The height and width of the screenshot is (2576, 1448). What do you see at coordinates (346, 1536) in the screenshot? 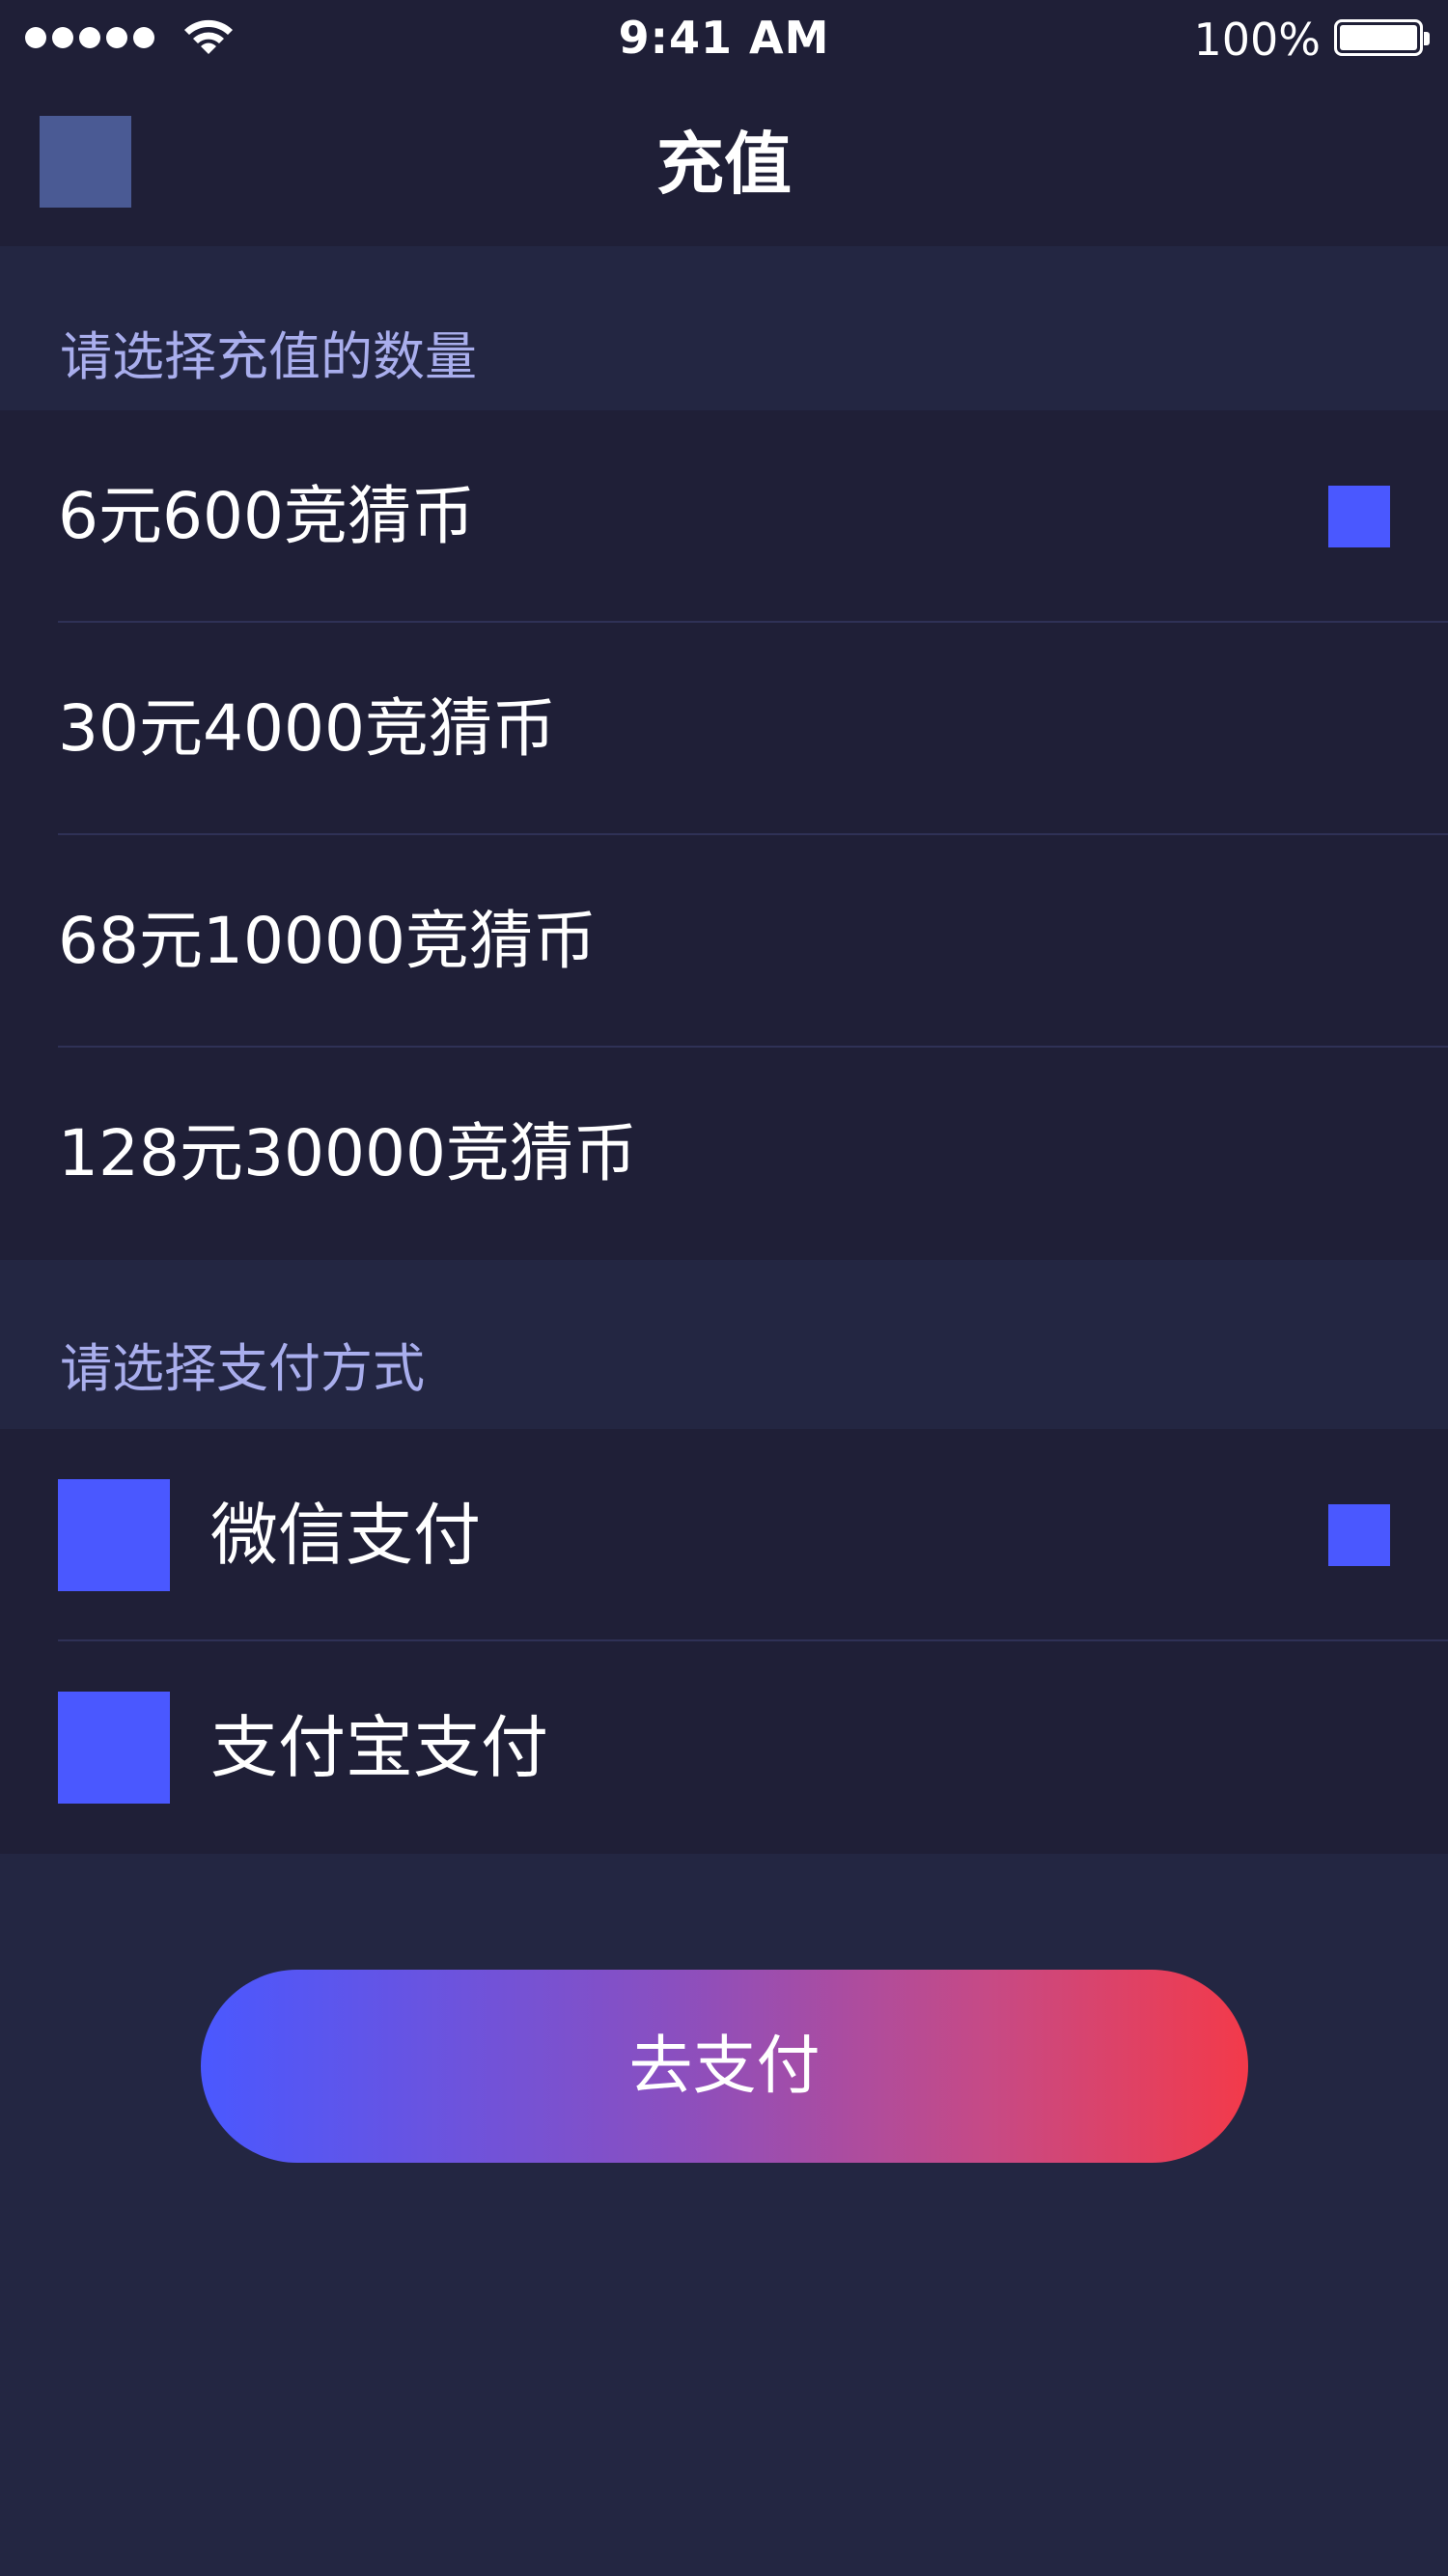
I see `payment-method-label: 微信支付` at bounding box center [346, 1536].